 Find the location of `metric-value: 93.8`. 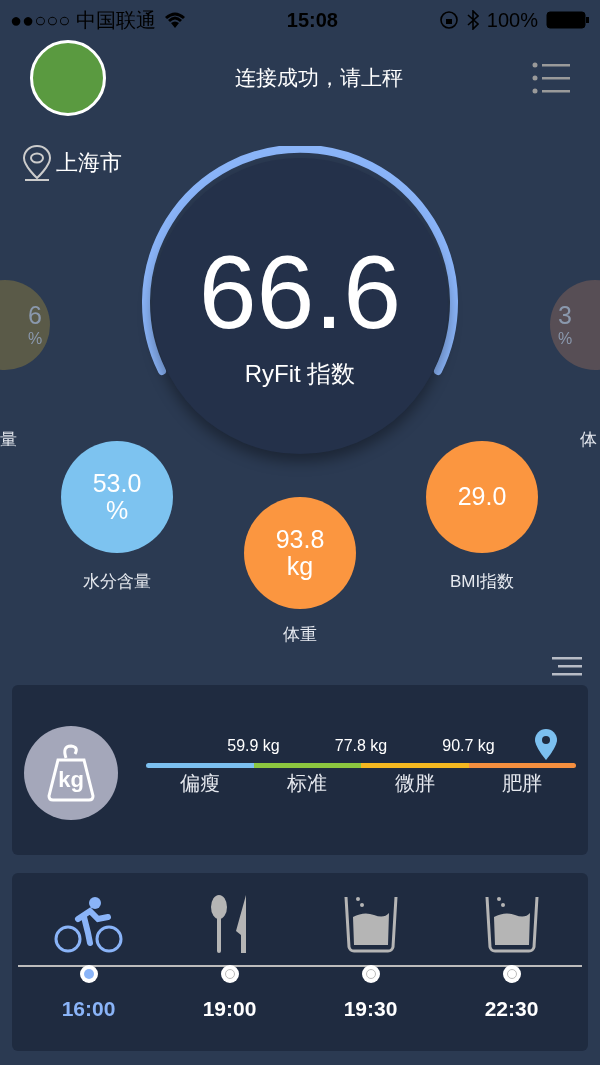

metric-value: 93.8 is located at coordinates (300, 539).